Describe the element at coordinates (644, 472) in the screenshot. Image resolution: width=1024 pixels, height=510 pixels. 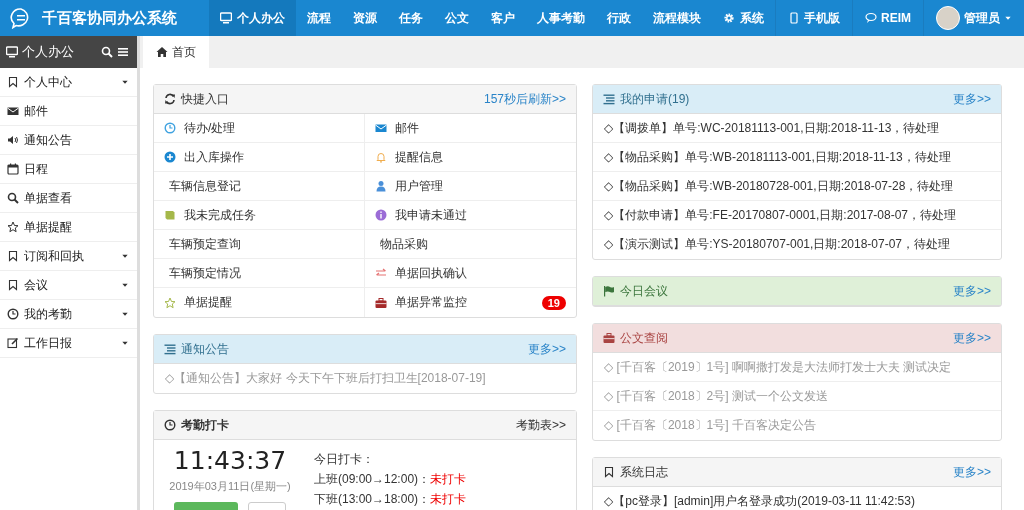
I see `panel-title: 系统日志` at that location.